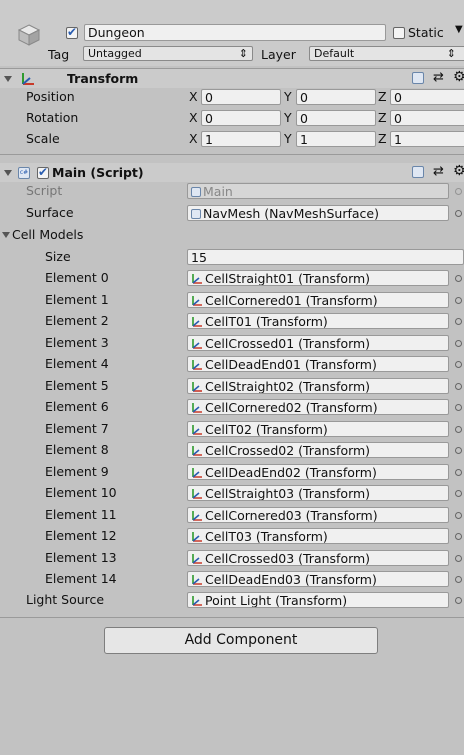 The image size is (464, 755). What do you see at coordinates (6, 235) in the screenshot?
I see `cell-models-fold-arrow-icon` at bounding box center [6, 235].